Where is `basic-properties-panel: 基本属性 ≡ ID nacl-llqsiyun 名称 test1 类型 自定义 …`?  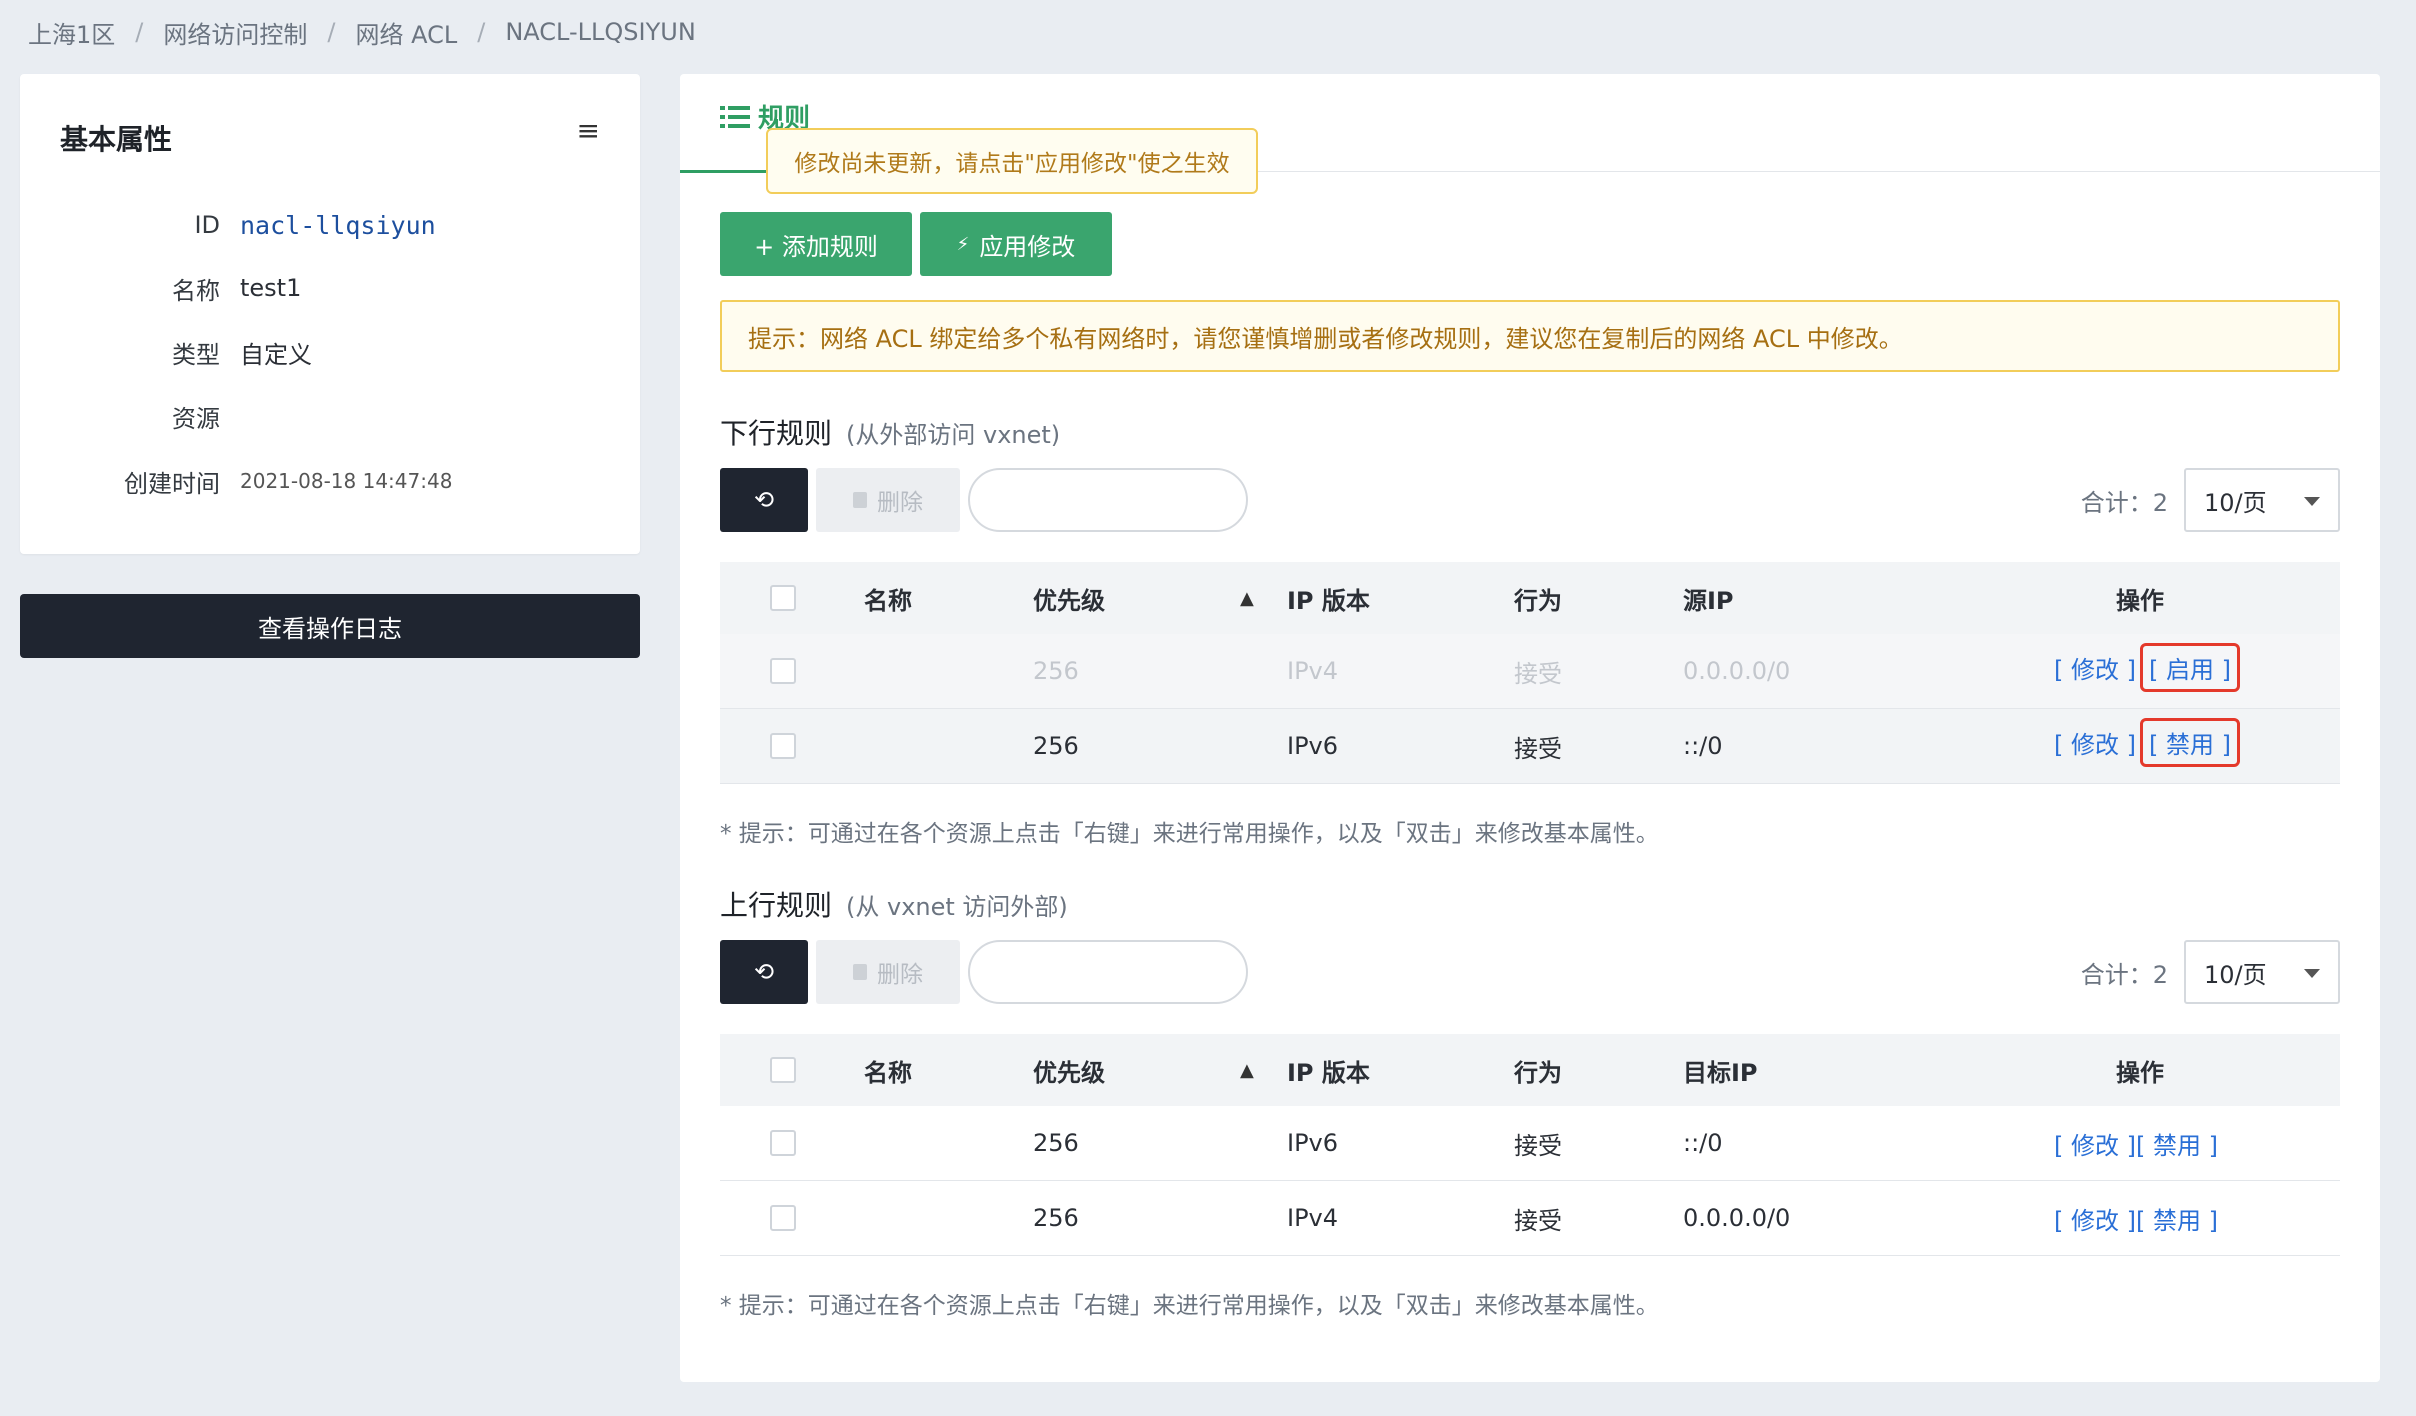
basic-properties-panel: 基本属性 ≡ ID nacl-llqsiyun 名称 test1 类型 自定义 … is located at coordinates (330, 314).